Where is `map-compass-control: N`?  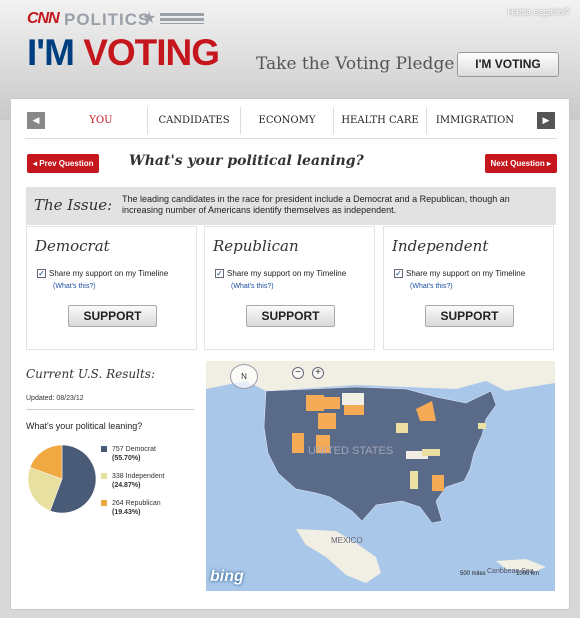 map-compass-control: N is located at coordinates (244, 376).